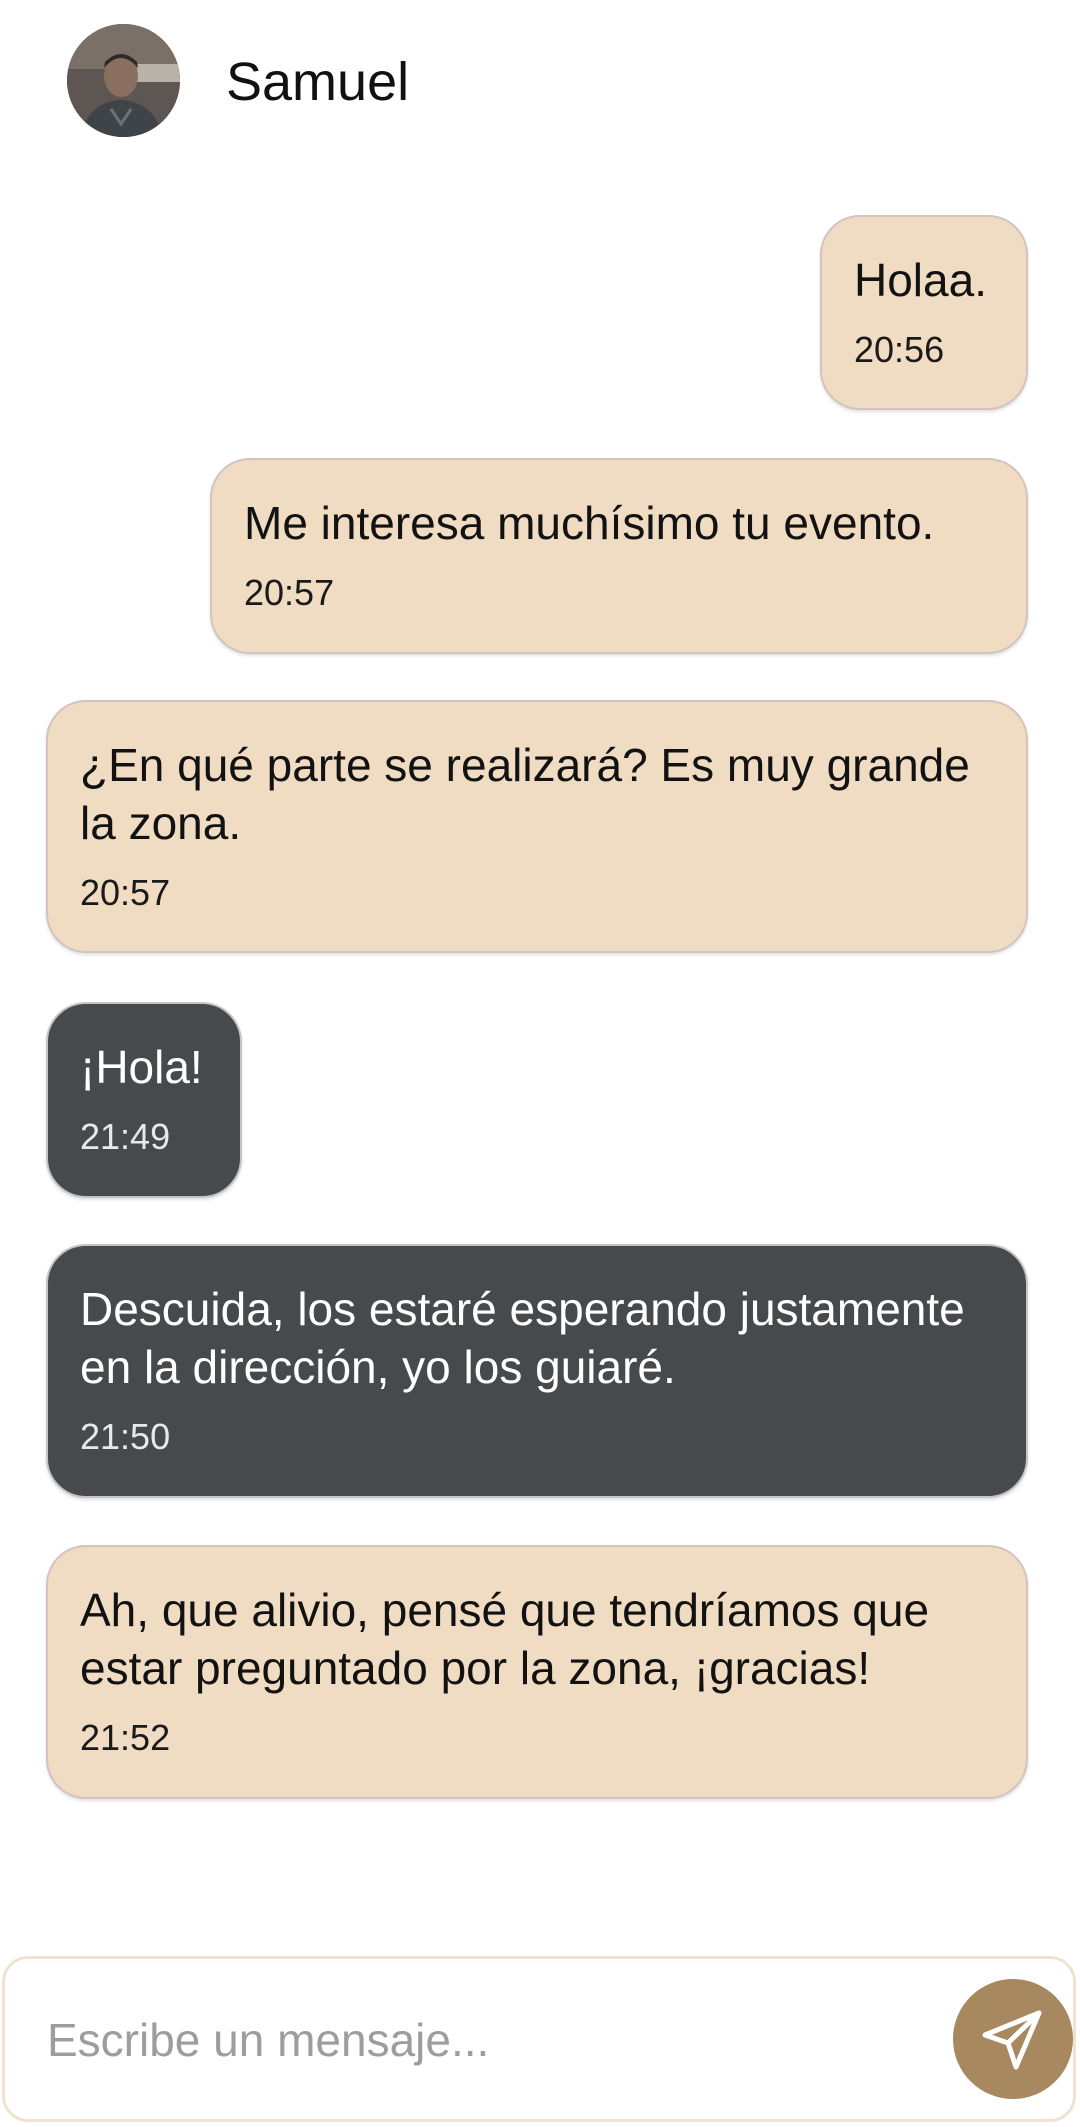  I want to click on chat-header: Samuel, so click(540, 82).